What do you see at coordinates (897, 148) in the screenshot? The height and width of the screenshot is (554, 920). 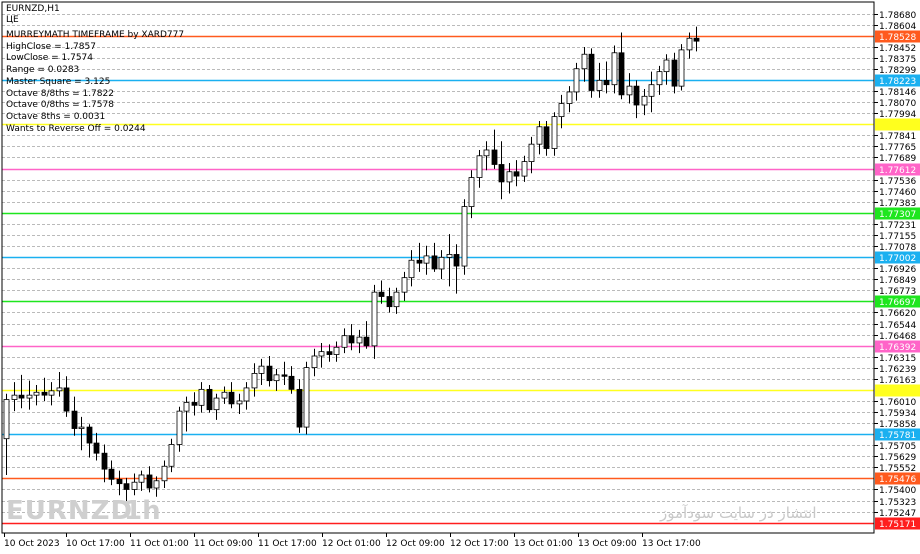 I see `price-tick-label: 1.77765` at bounding box center [897, 148].